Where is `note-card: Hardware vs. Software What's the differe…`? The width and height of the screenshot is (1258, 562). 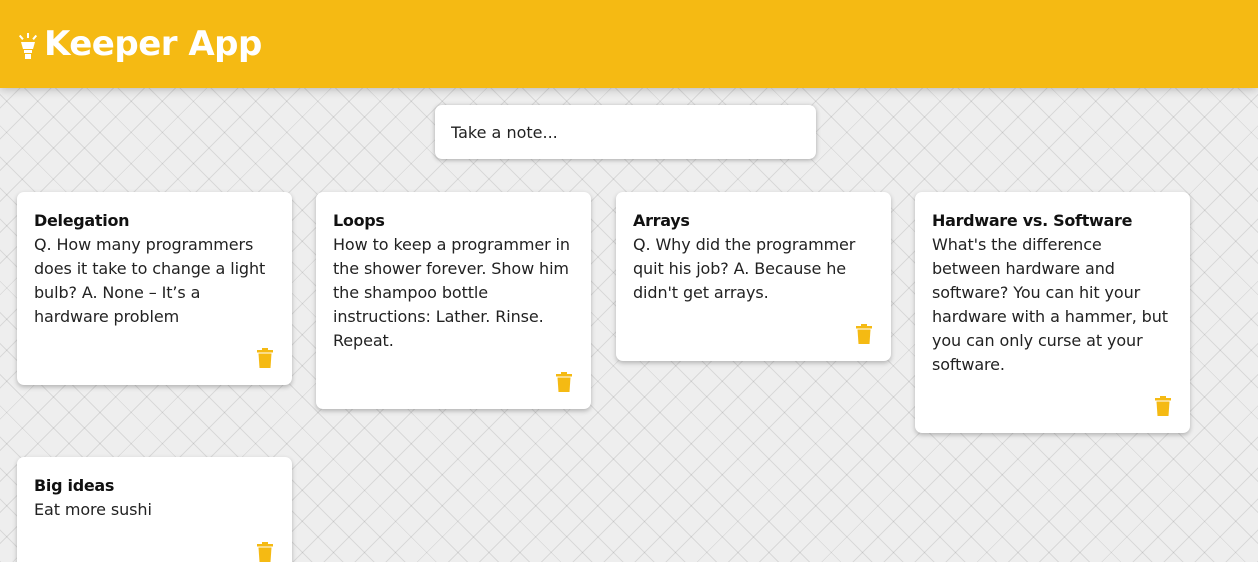 note-card: Hardware vs. Software What's the differe… is located at coordinates (1052, 312).